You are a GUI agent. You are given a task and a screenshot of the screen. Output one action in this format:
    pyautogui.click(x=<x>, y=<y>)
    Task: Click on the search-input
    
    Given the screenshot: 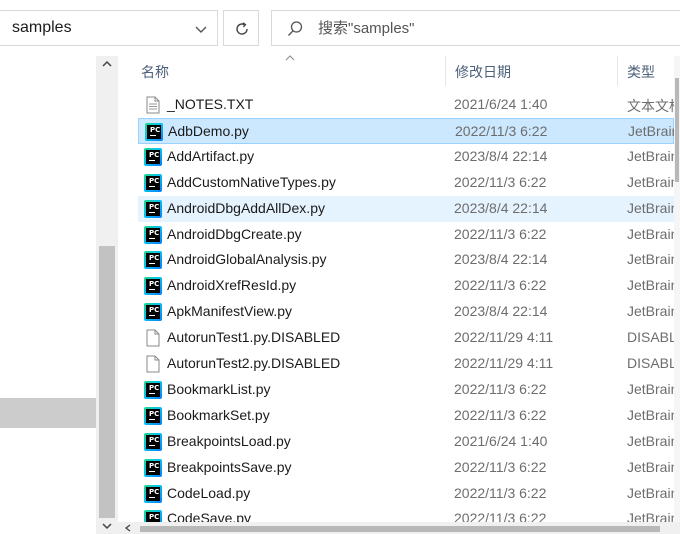 What is the action you would take?
    pyautogui.click(x=498, y=28)
    